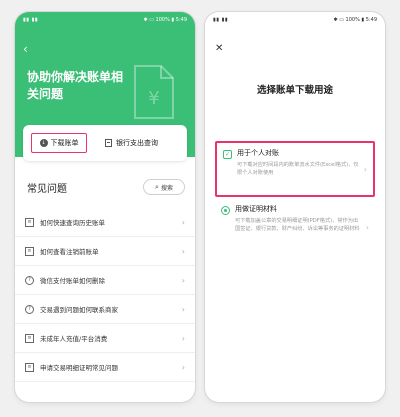  Describe the element at coordinates (294, 90) in the screenshot. I see `page-title: 选择账单下载用途` at that location.